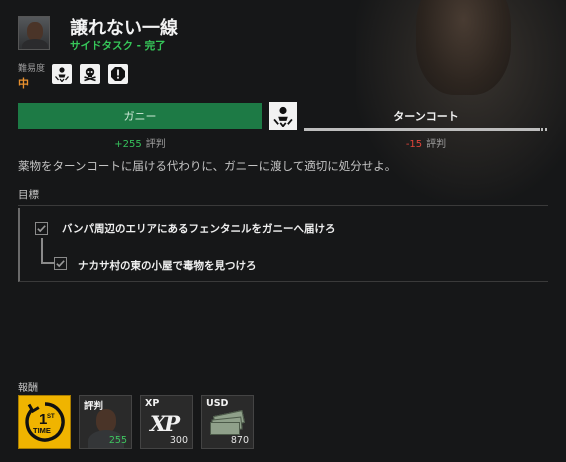 This screenshot has width=566, height=462. I want to click on gunny-reputation-value: +255, so click(128, 144).